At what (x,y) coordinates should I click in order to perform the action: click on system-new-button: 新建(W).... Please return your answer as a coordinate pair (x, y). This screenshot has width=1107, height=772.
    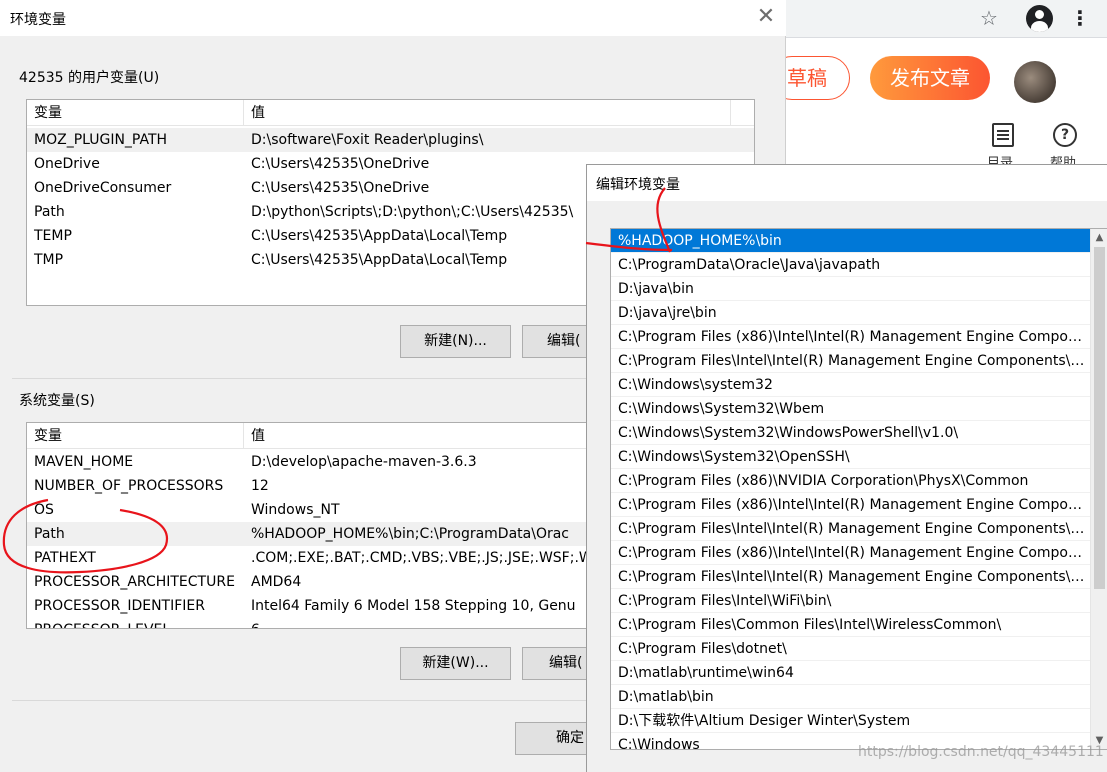
    Looking at the image, I should click on (455, 663).